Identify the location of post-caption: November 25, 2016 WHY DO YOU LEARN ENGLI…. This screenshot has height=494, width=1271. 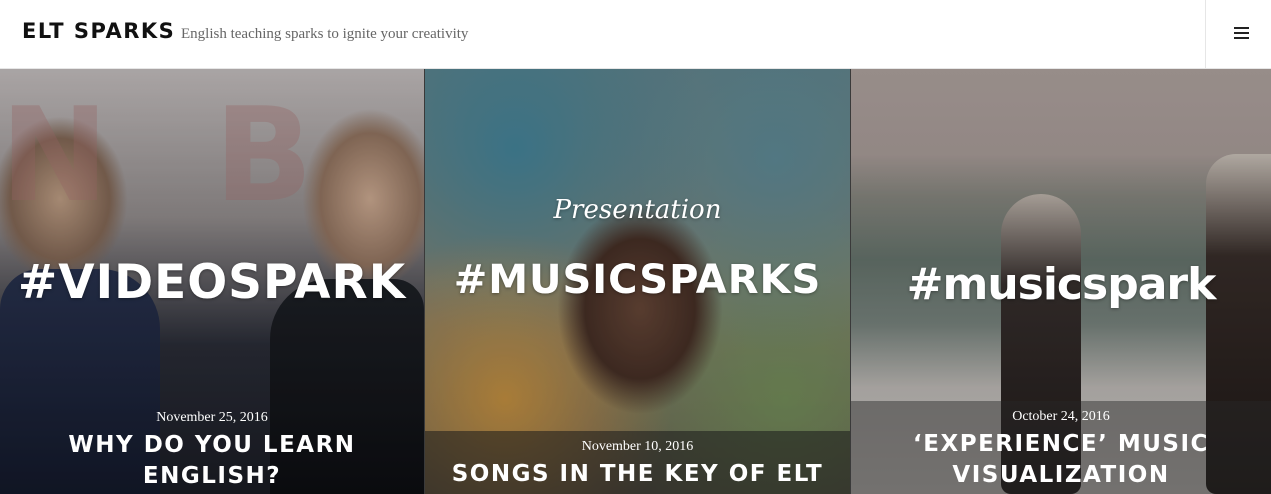
(212, 448).